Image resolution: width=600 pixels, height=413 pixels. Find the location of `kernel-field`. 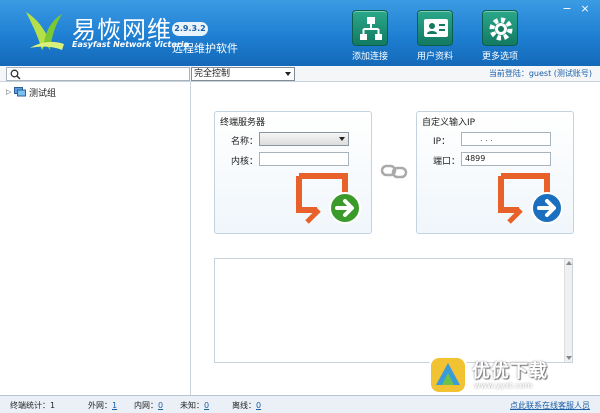

kernel-field is located at coordinates (304, 159).